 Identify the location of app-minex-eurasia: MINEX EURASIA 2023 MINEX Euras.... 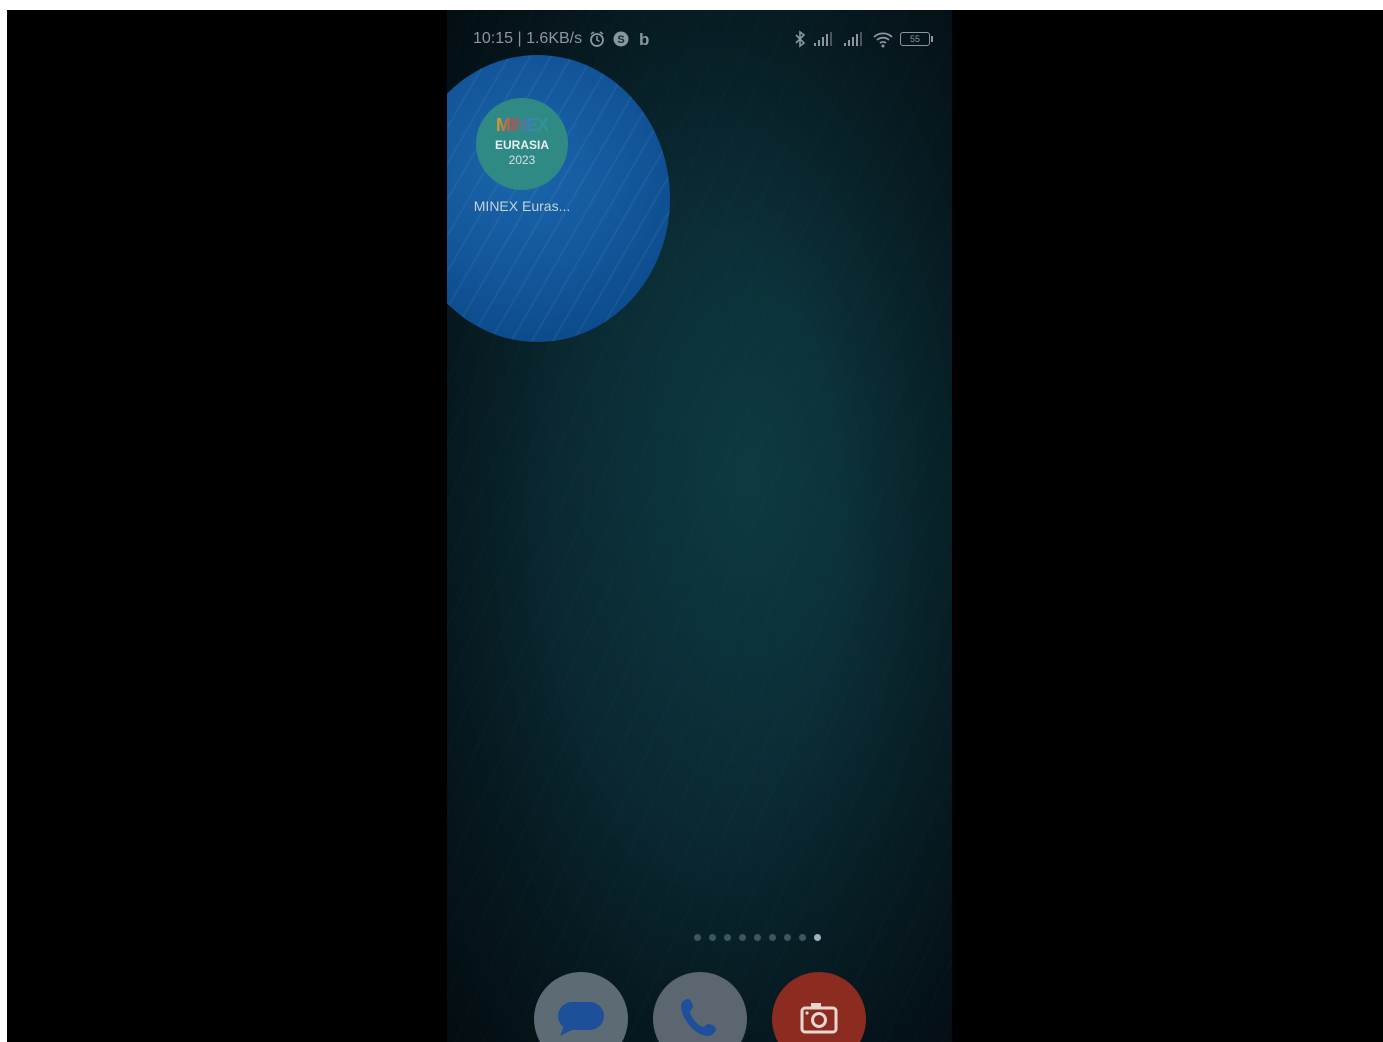
(522, 156).